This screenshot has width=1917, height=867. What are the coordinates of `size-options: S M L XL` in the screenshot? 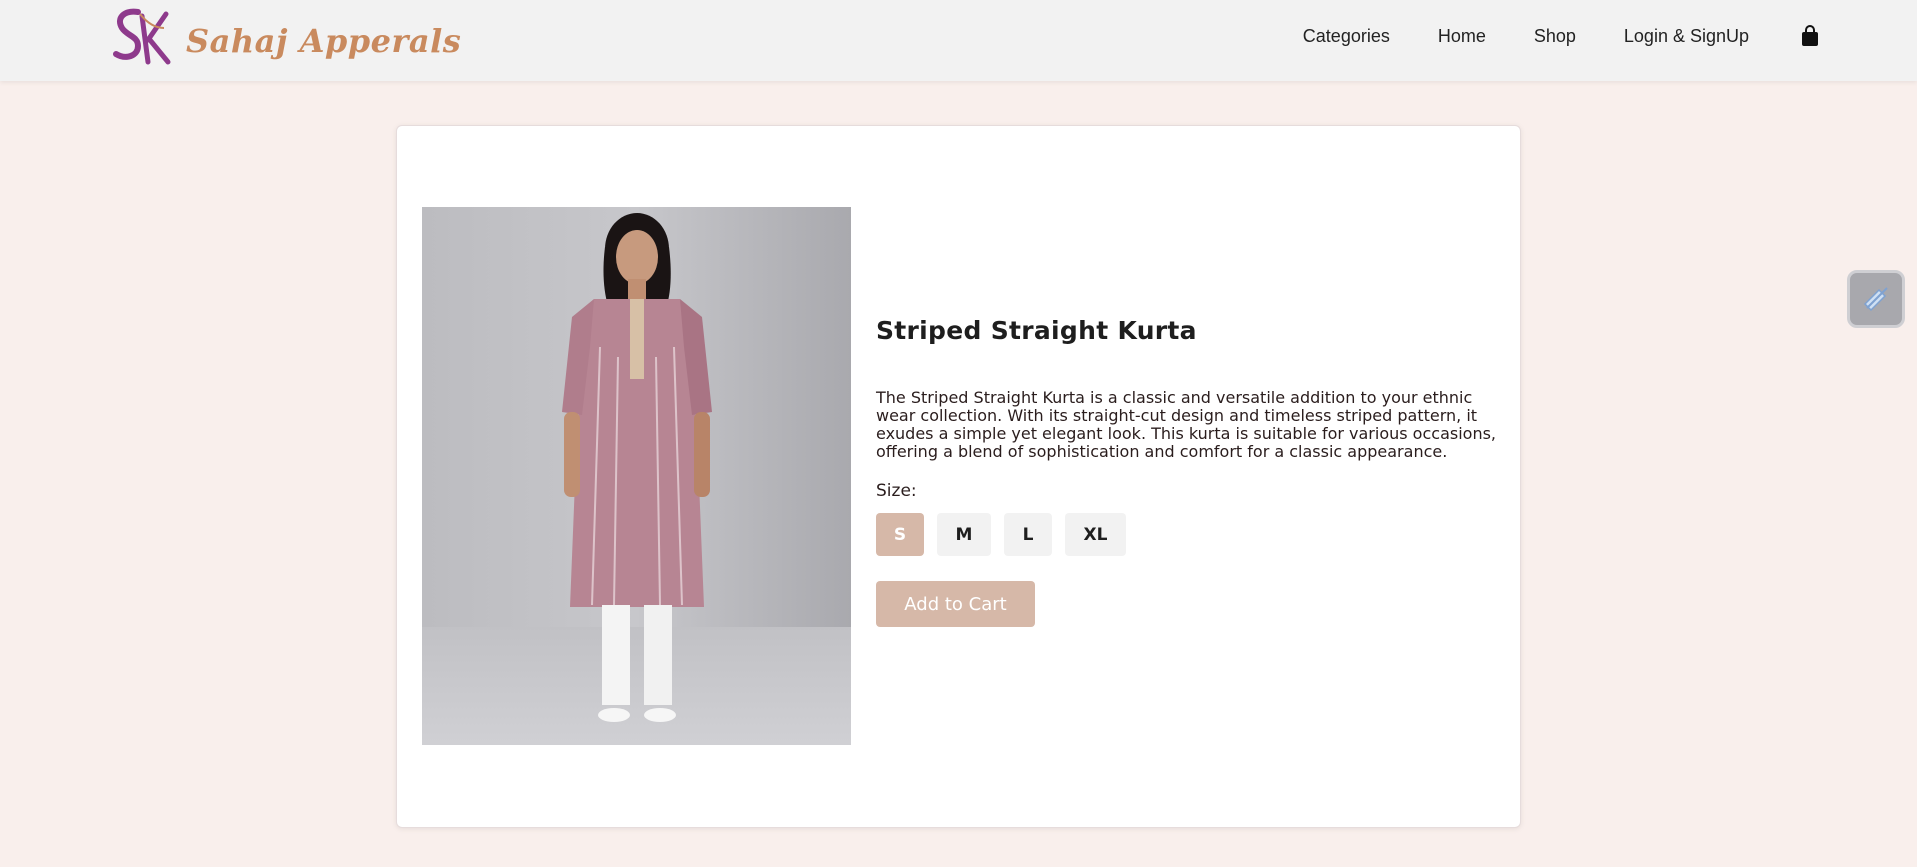 It's located at (1186, 534).